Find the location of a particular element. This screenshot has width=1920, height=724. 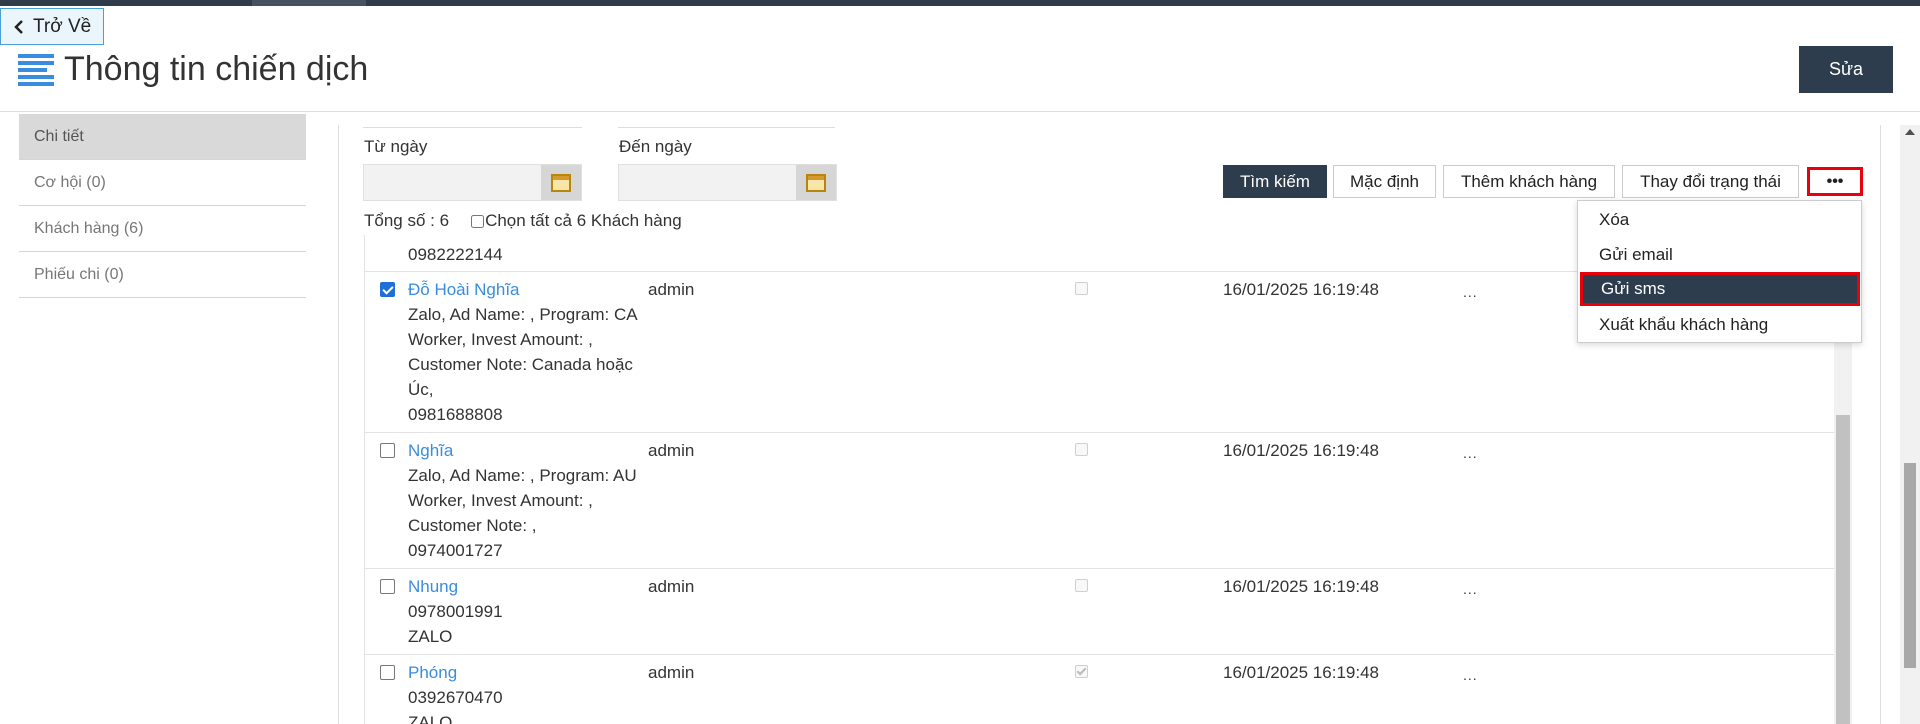

from-date-label: Từ ngày is located at coordinates (396, 146).